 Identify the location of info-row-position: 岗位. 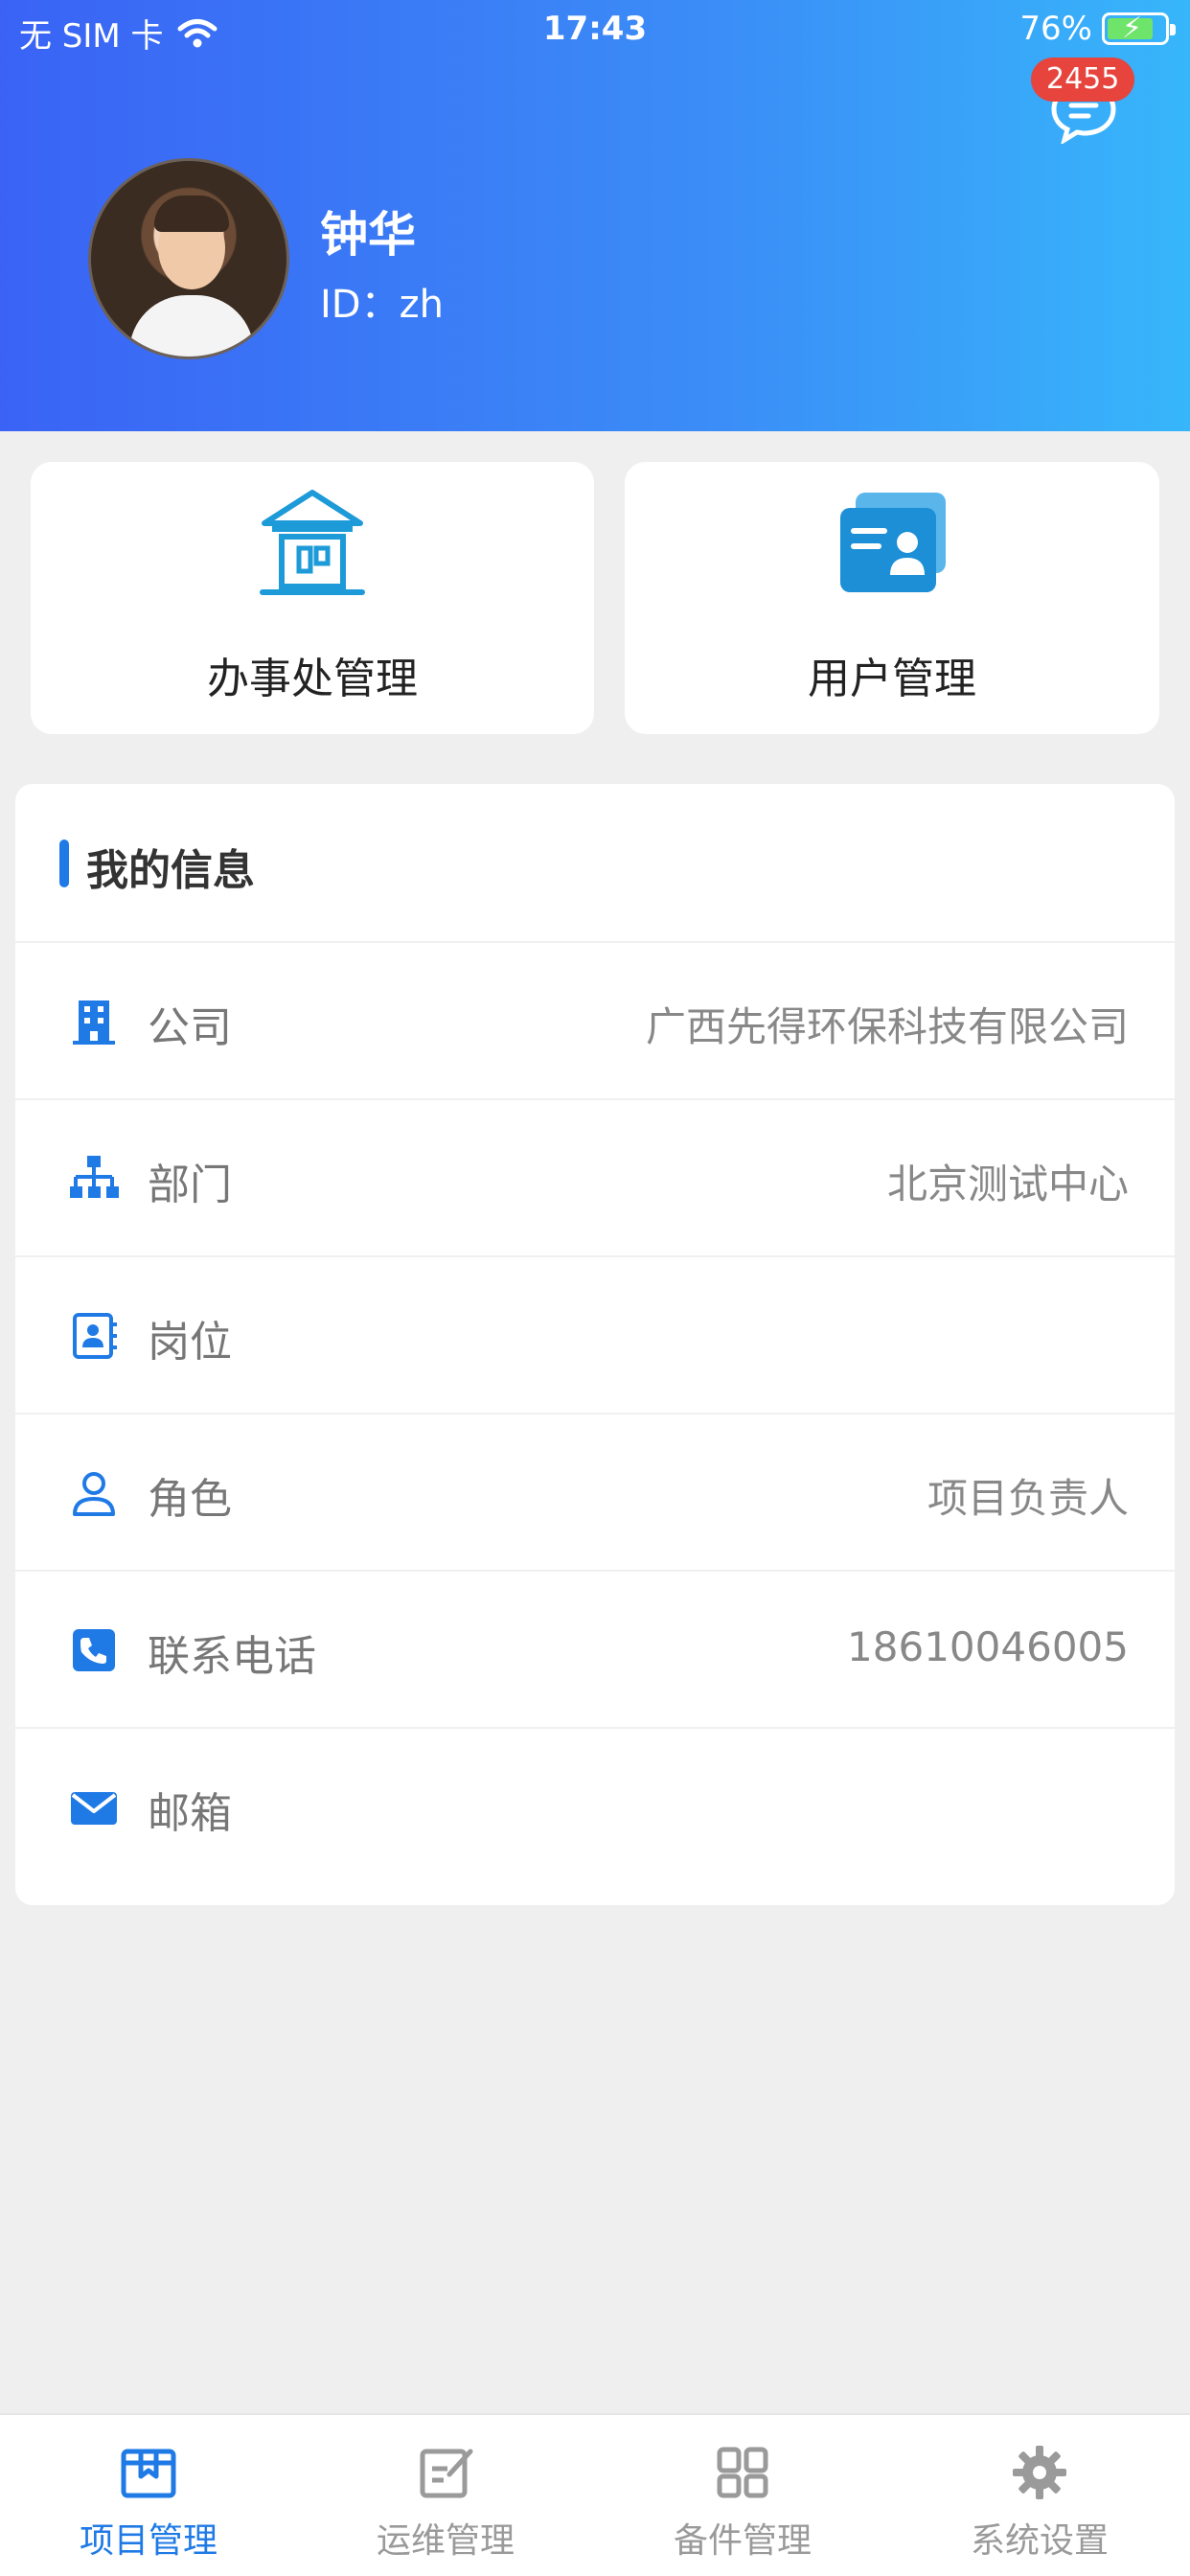
(595, 1334).